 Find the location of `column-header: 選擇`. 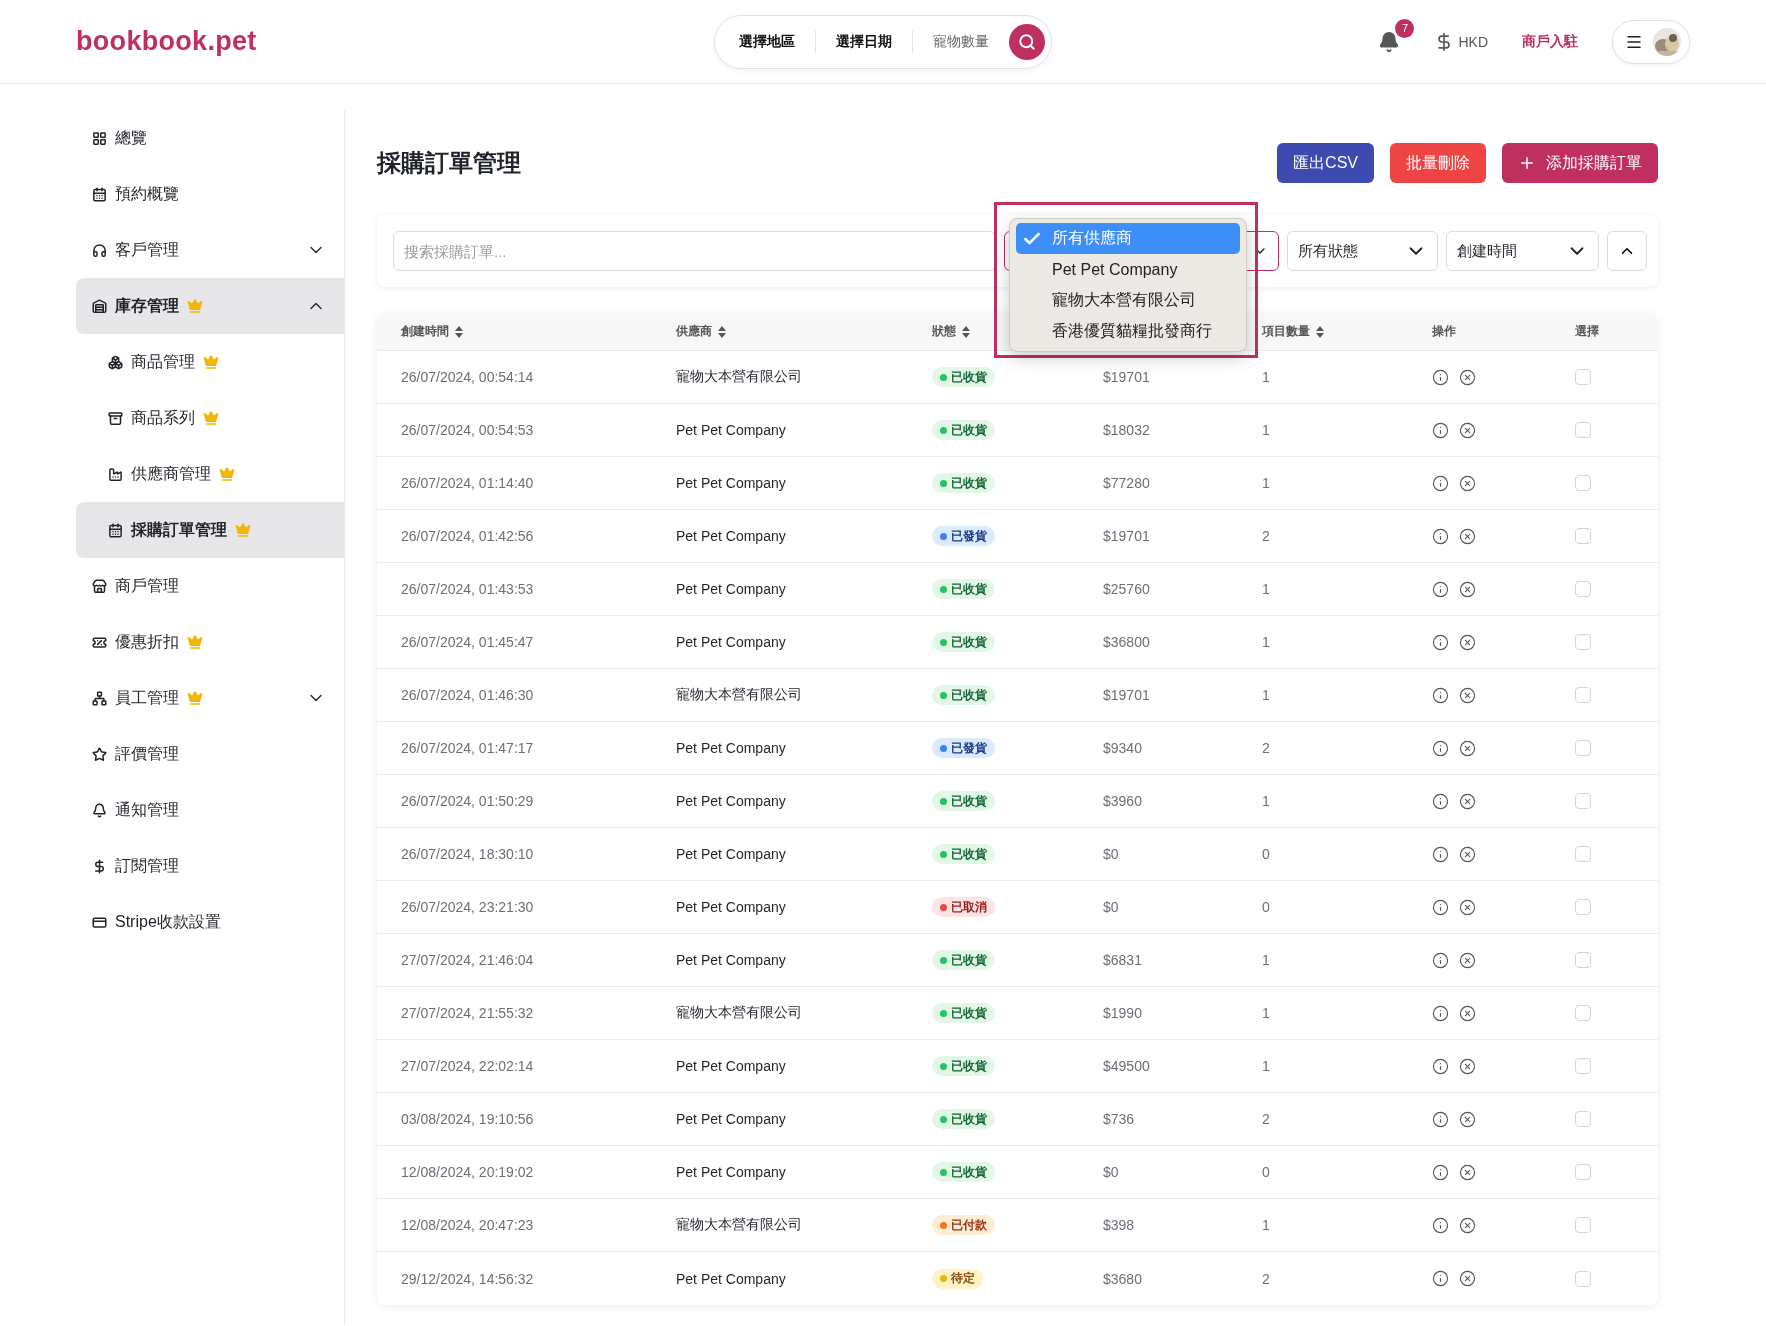

column-header: 選擇 is located at coordinates (1587, 331).